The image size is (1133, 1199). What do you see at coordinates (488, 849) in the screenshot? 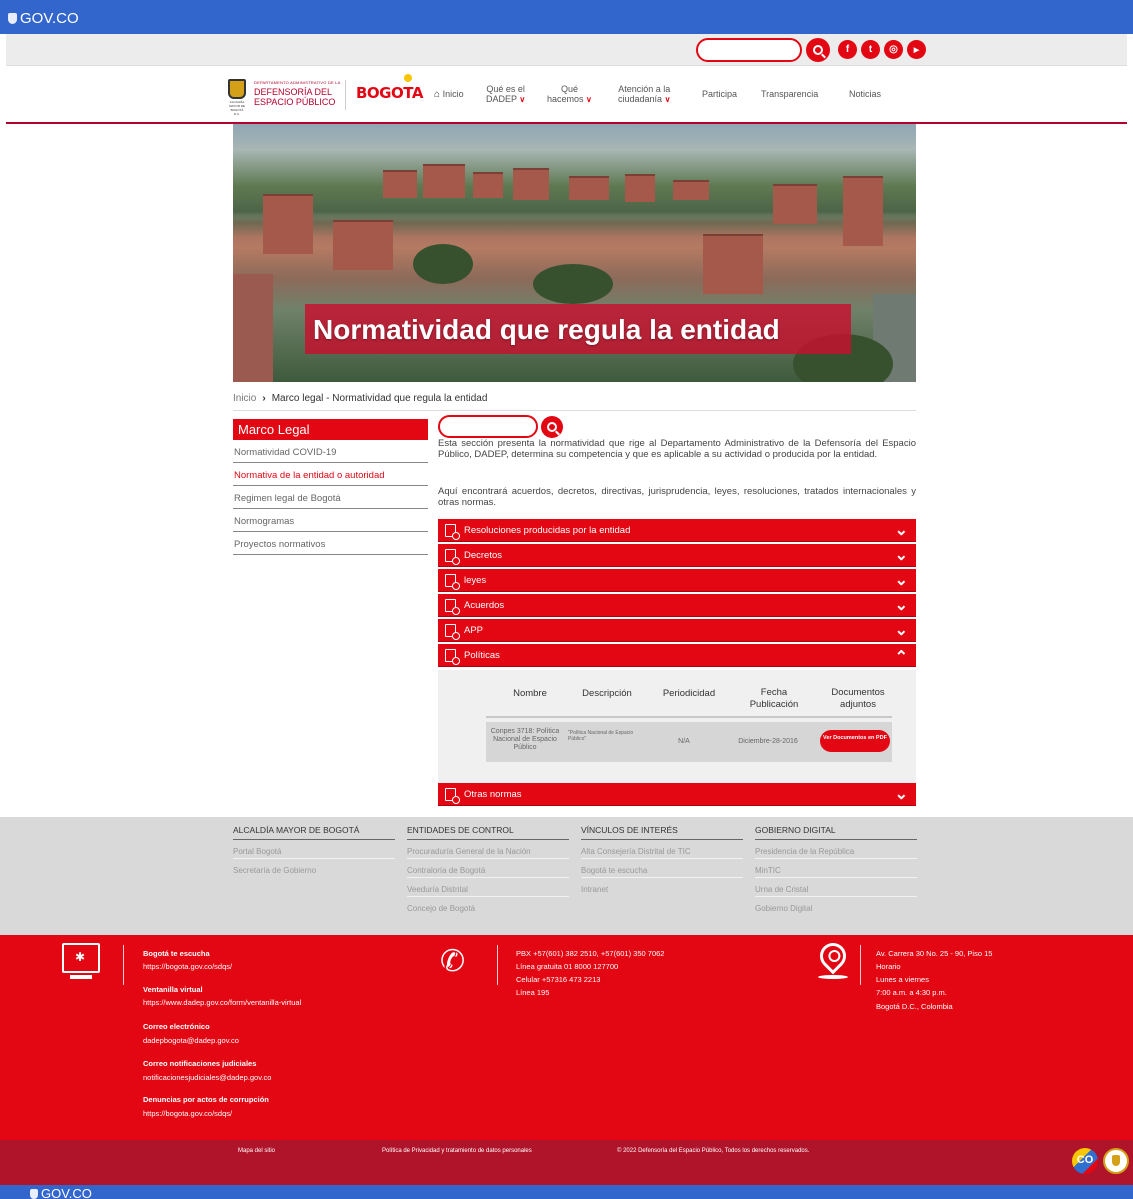
I see `footer-link: Procuraduría General de la Nación` at bounding box center [488, 849].